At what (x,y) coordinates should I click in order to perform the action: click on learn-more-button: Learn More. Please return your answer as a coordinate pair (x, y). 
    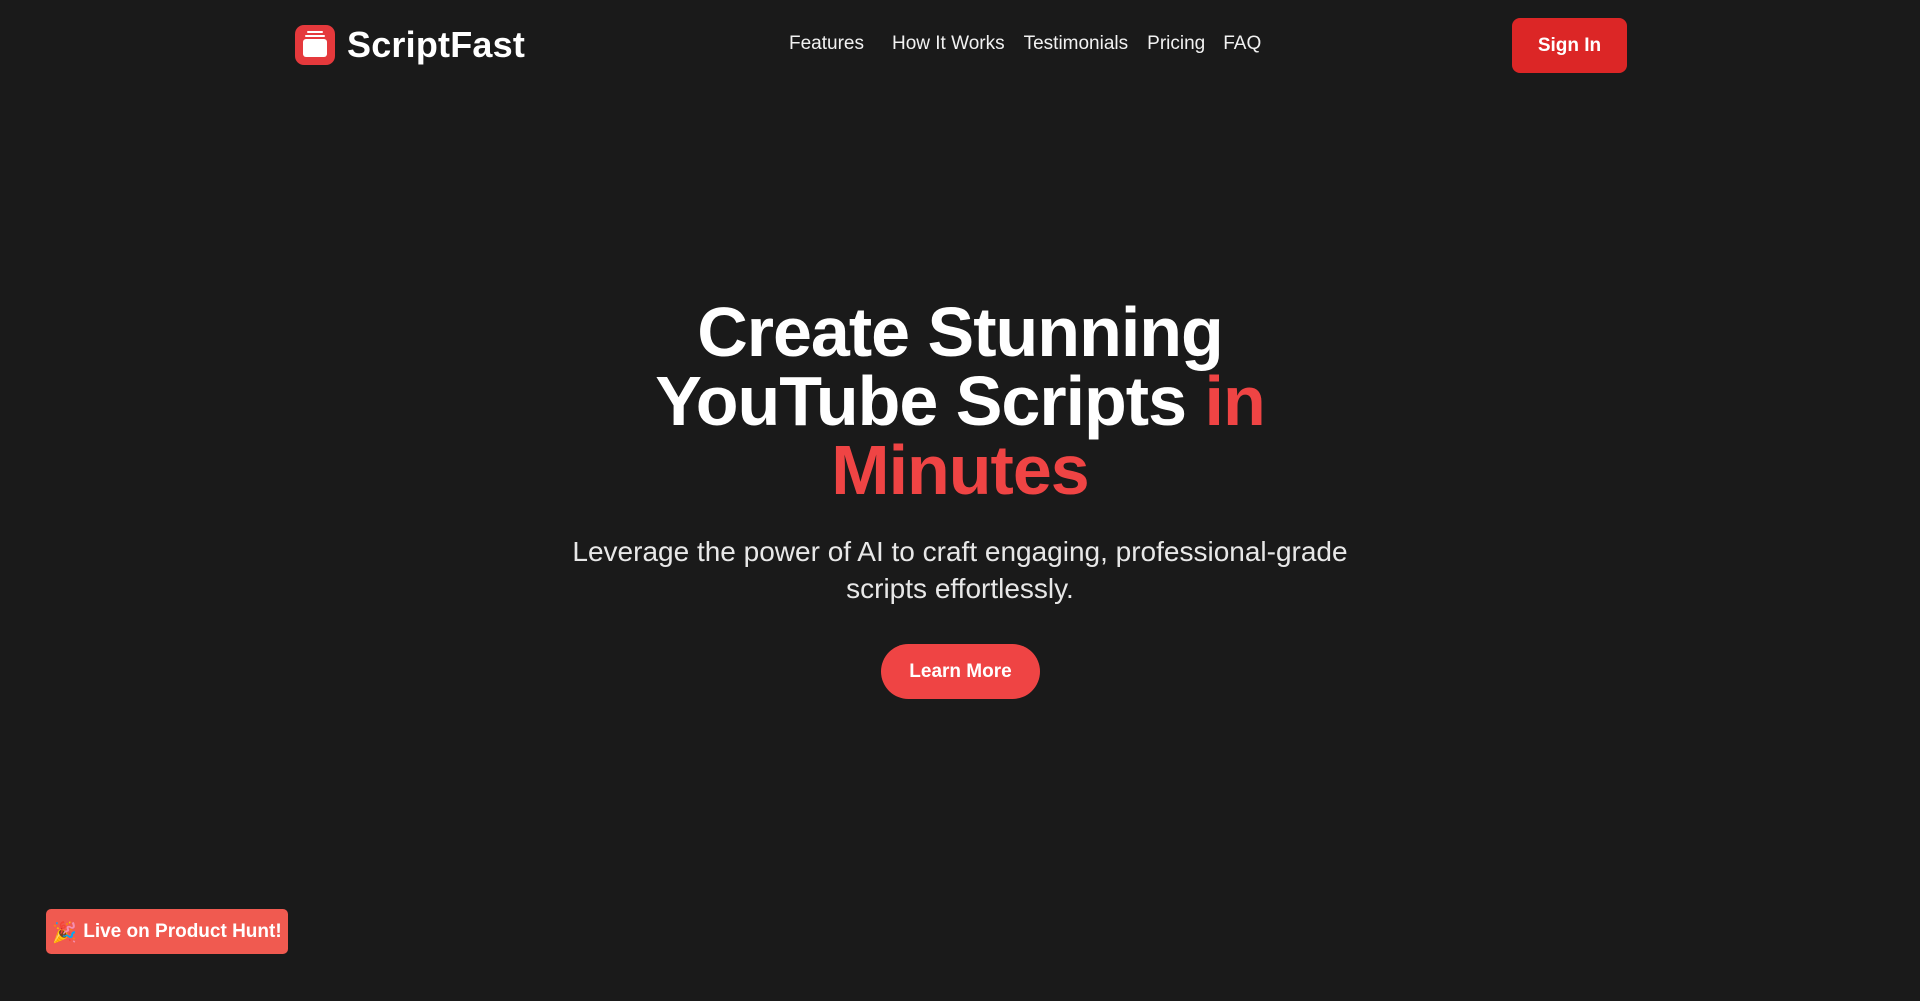
    Looking at the image, I should click on (960, 671).